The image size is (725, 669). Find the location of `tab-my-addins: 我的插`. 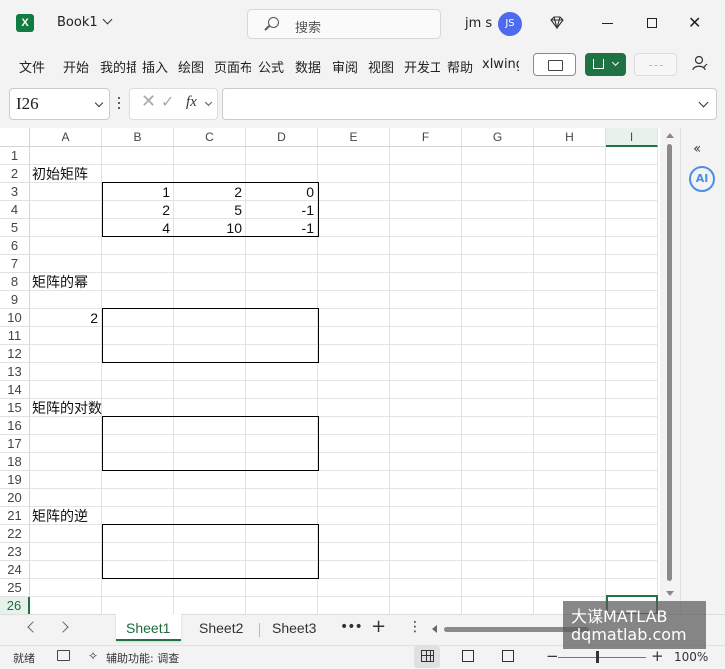

tab-my-addins: 我的插 is located at coordinates (118, 66).